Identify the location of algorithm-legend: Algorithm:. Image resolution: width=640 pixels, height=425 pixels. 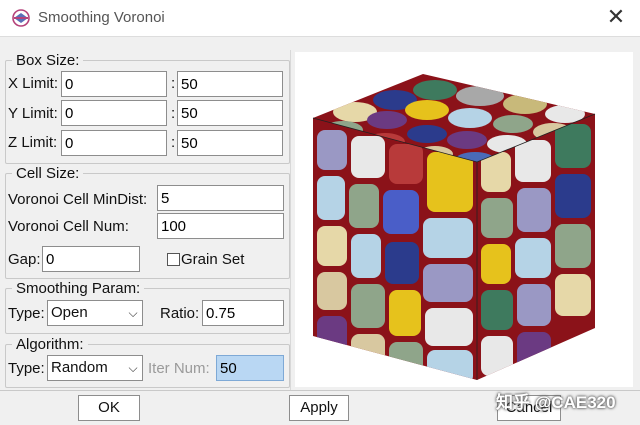
(50, 344).